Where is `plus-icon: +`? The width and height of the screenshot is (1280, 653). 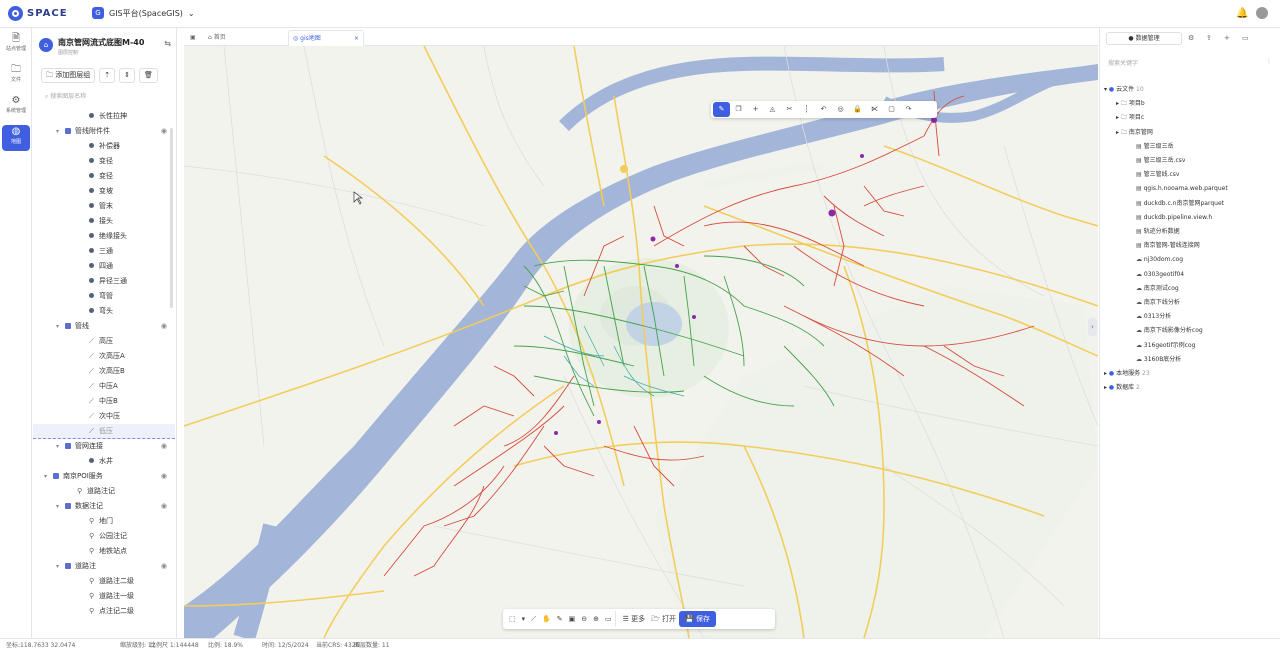 plus-icon: + is located at coordinates (755, 109).